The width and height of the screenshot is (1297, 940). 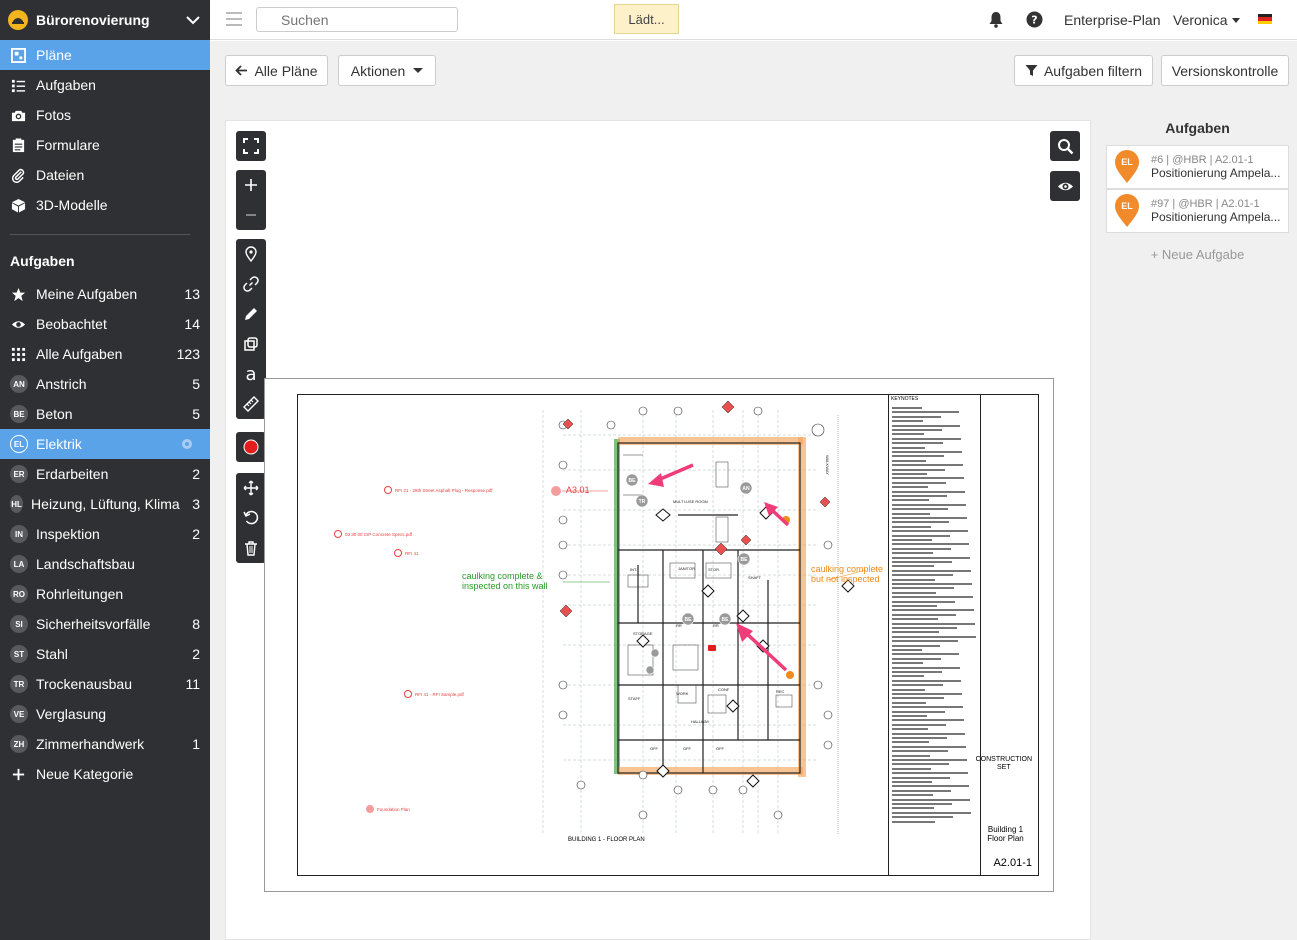 What do you see at coordinates (388, 809) in the screenshot?
I see `document-link: Foundation Plan` at bounding box center [388, 809].